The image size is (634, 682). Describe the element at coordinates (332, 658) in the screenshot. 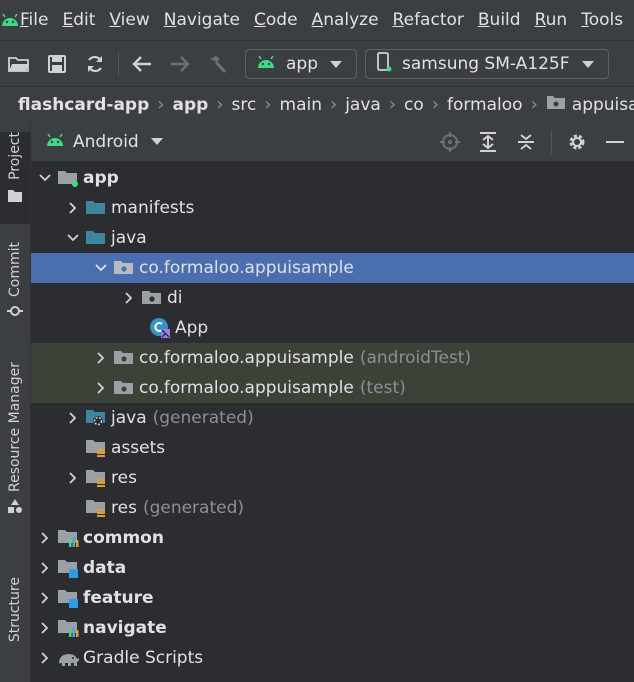

I see `tree-node-gradle-scripts: Gradle Scripts` at that location.